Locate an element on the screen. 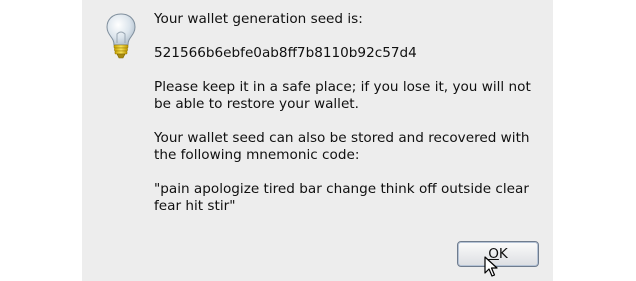 Image resolution: width=636 pixels, height=281 pixels. mouse-pointer-icon is located at coordinates (491, 266).